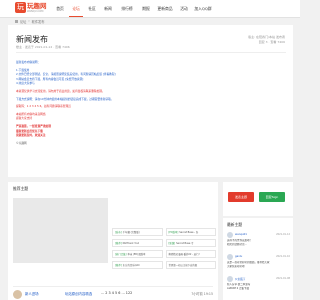 The width and height of the screenshot is (320, 300). I want to click on related-topic-link: [PC版本]Secret Base - 冬, so click(190, 232).